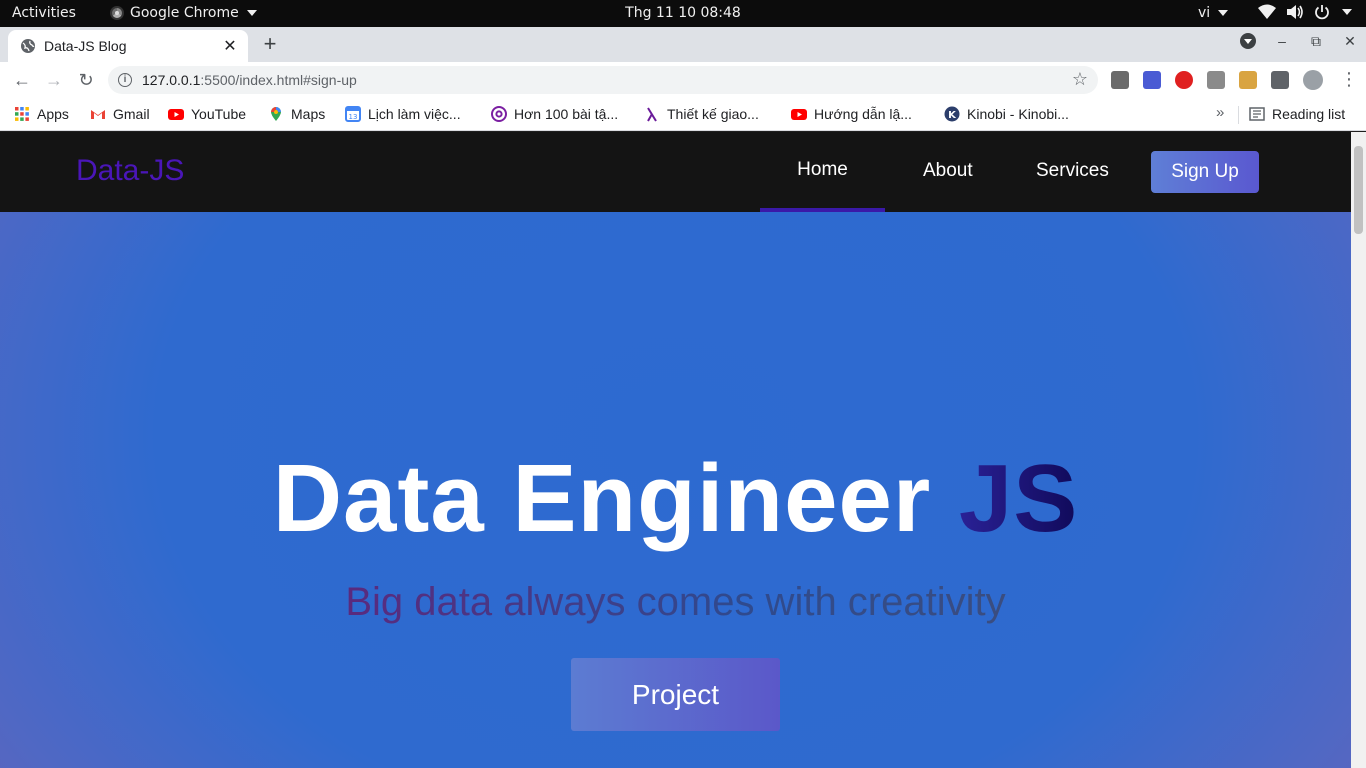 The width and height of the screenshot is (1366, 768). I want to click on restore-icon: ⧉, so click(1316, 41).